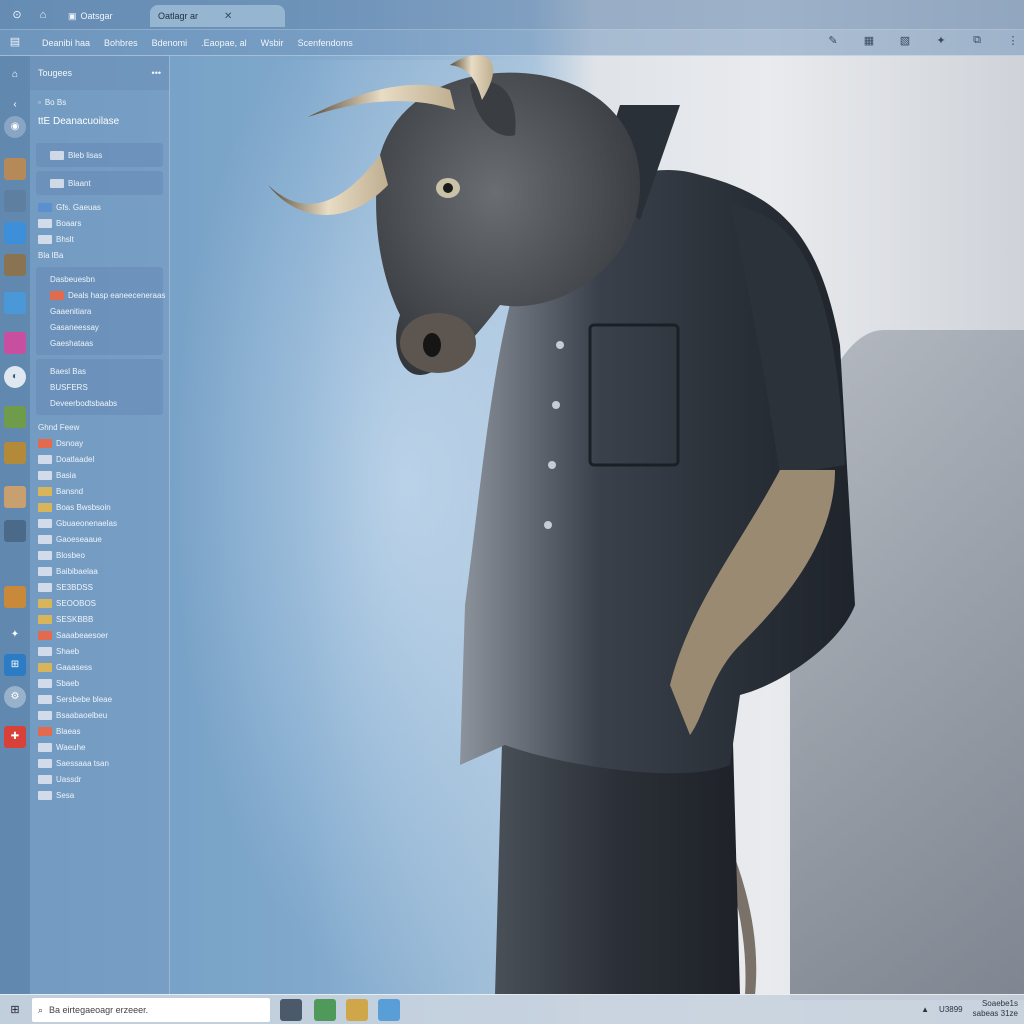  I want to click on tab-label: Oatlagr ar, so click(178, 16).